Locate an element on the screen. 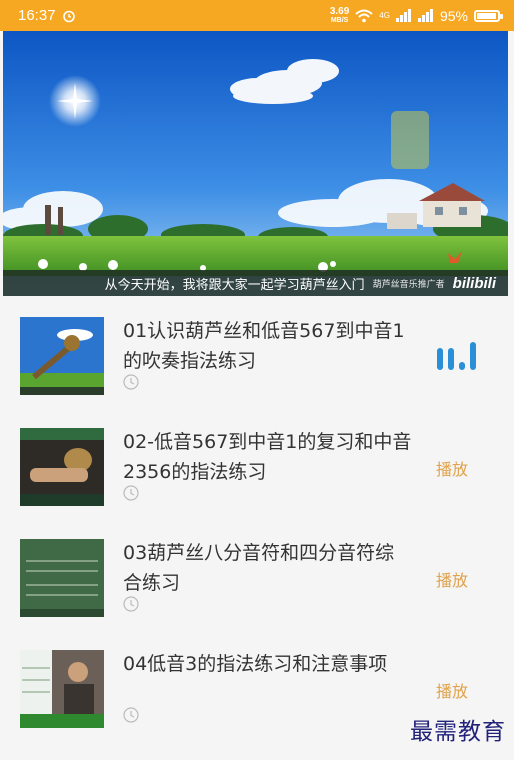 The height and width of the screenshot is (760, 514). watermark: 最需教育 is located at coordinates (458, 732).